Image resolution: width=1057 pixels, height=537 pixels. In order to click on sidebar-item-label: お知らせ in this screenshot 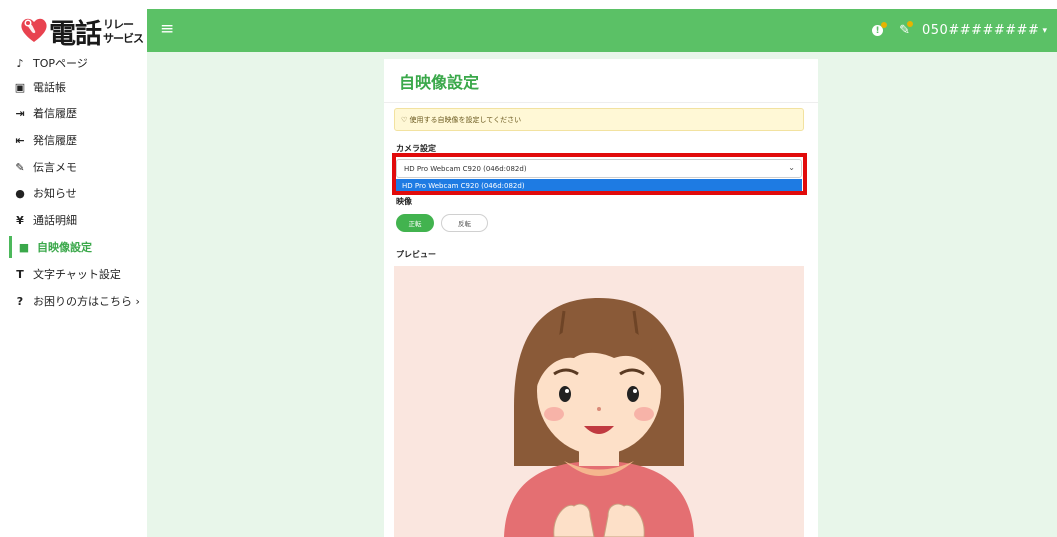, I will do `click(55, 193)`.